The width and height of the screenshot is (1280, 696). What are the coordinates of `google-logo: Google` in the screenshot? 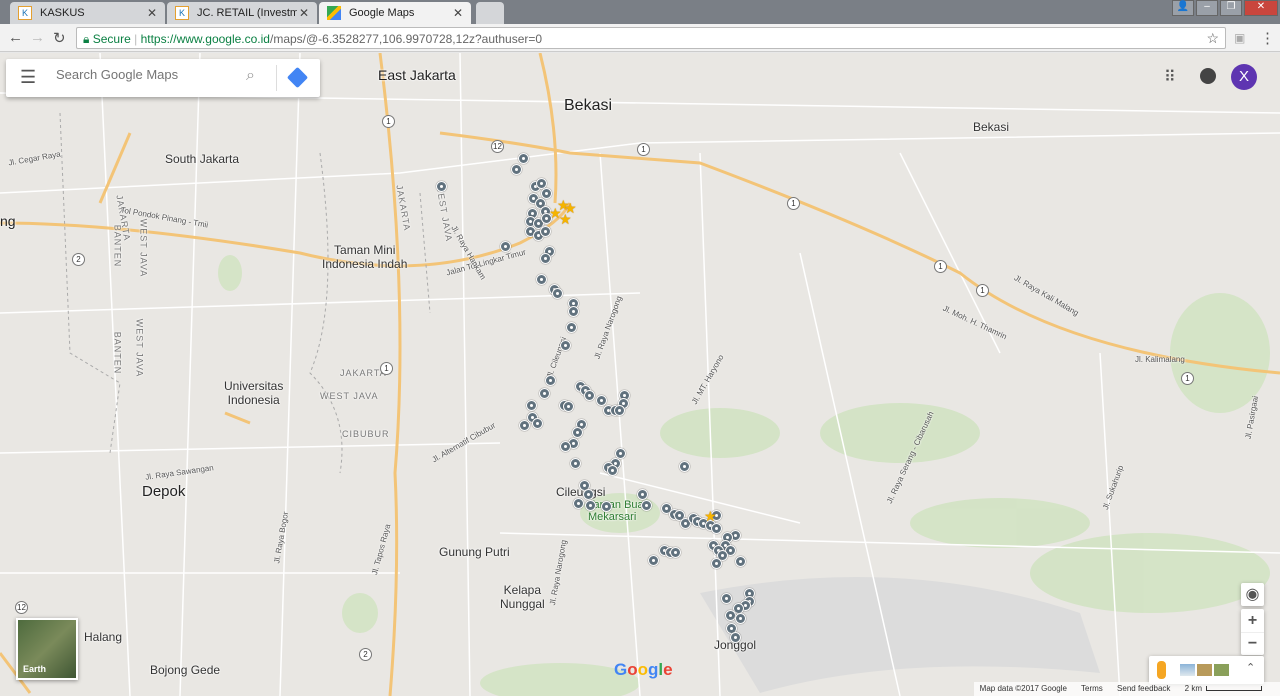 It's located at (643, 669).